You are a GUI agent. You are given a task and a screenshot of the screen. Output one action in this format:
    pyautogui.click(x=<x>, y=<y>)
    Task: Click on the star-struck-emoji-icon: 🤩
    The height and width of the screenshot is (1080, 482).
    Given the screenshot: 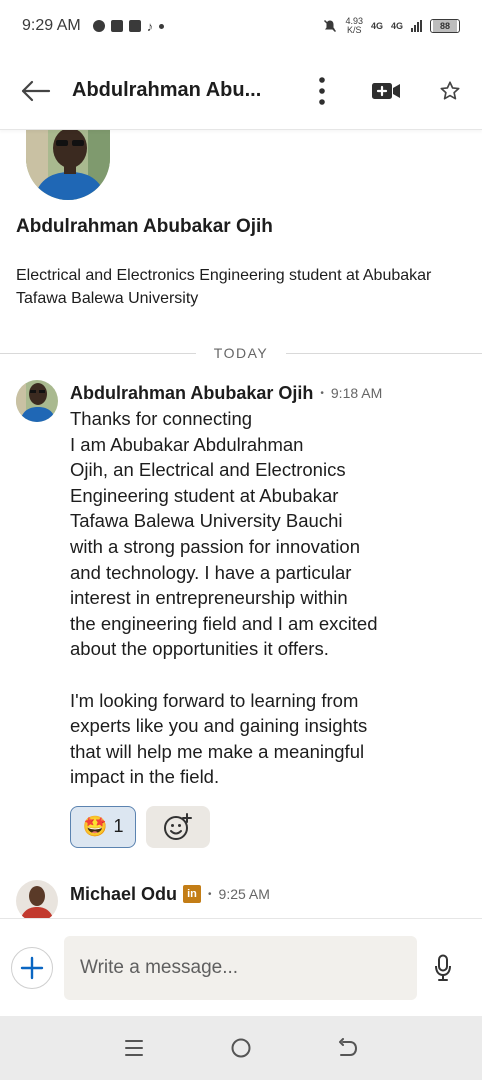 What is the action you would take?
    pyautogui.click(x=95, y=827)
    